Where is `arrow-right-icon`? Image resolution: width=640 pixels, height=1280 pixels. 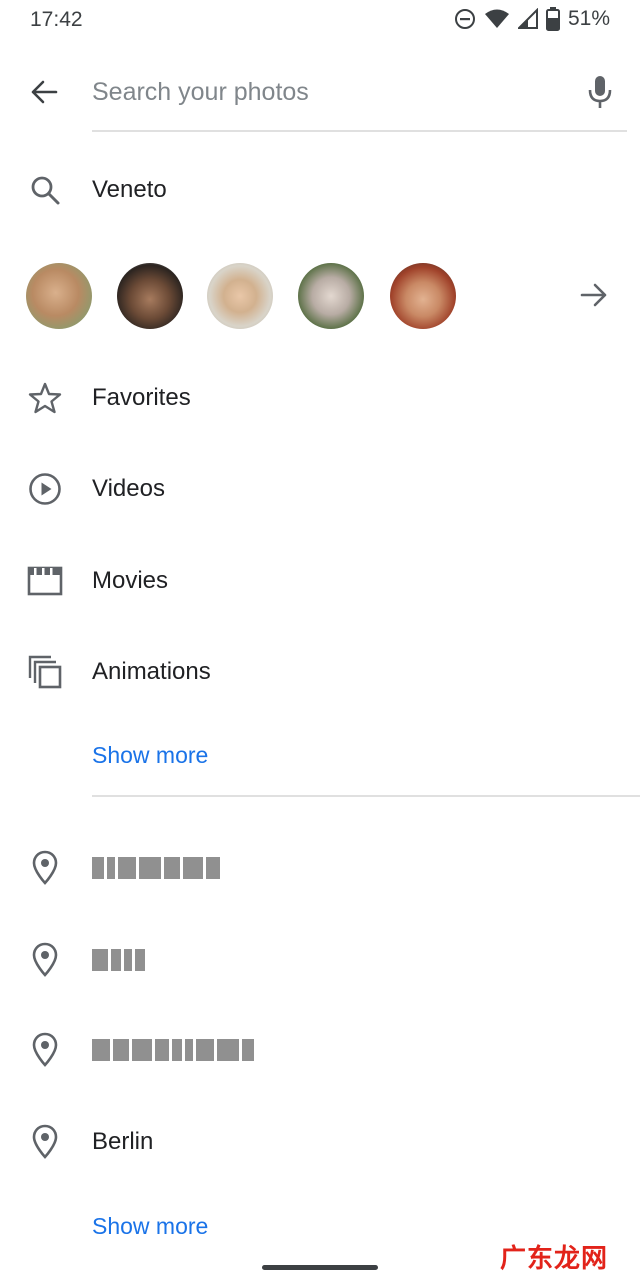 arrow-right-icon is located at coordinates (593, 295).